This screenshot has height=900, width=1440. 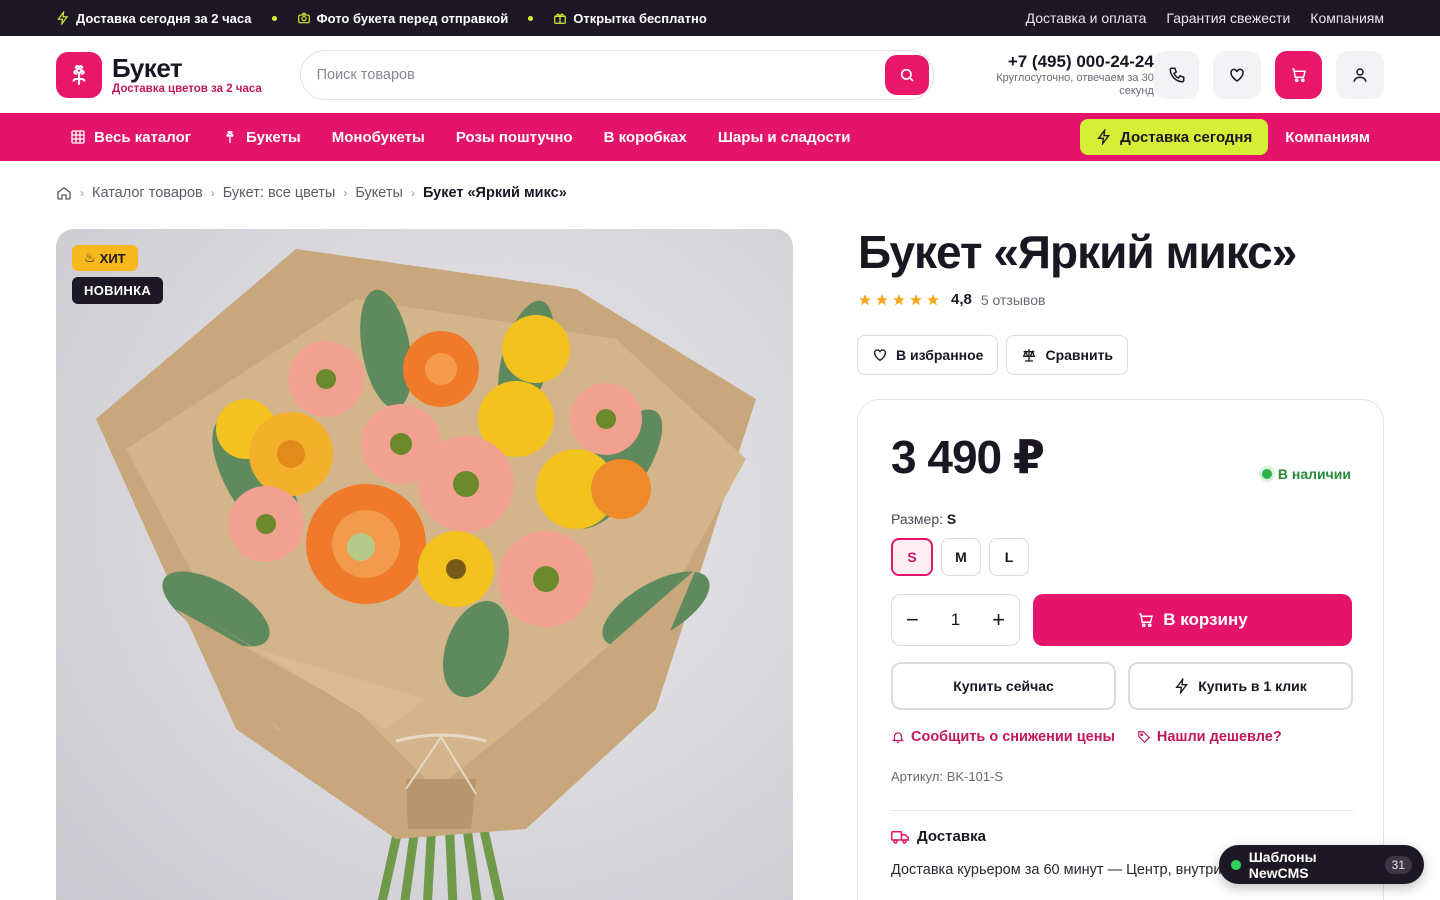 What do you see at coordinates (261, 137) in the screenshot?
I see `nav-bouquets: Букеты` at bounding box center [261, 137].